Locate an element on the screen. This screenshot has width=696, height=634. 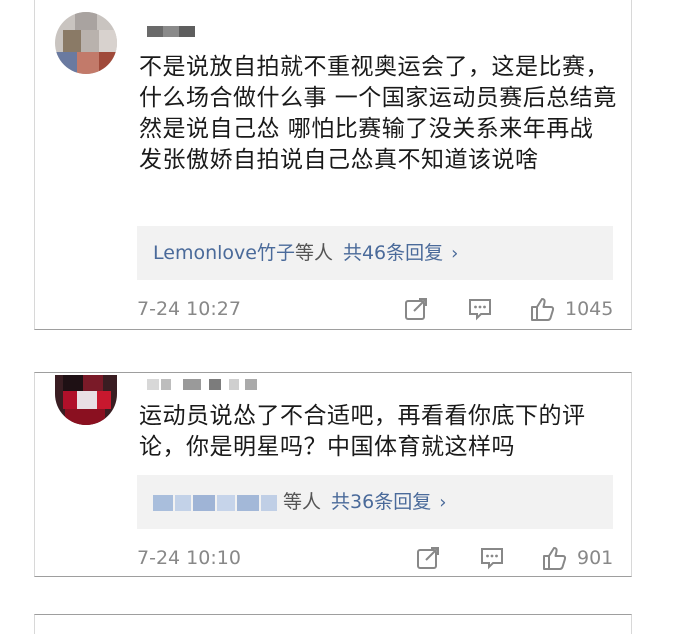
timestamp: 7-24 10:27 is located at coordinates (189, 309).